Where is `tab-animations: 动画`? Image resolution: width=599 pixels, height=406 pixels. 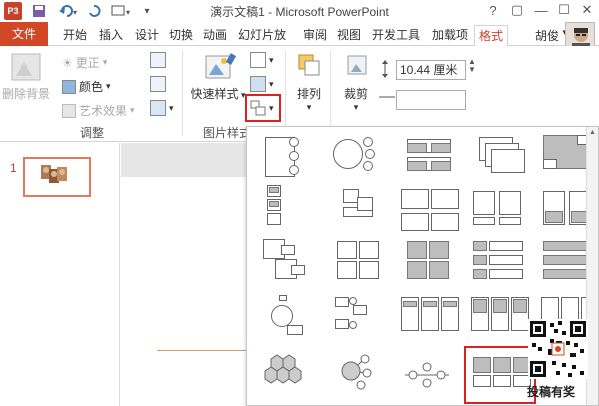 tab-animations: 动画 is located at coordinates (215, 35).